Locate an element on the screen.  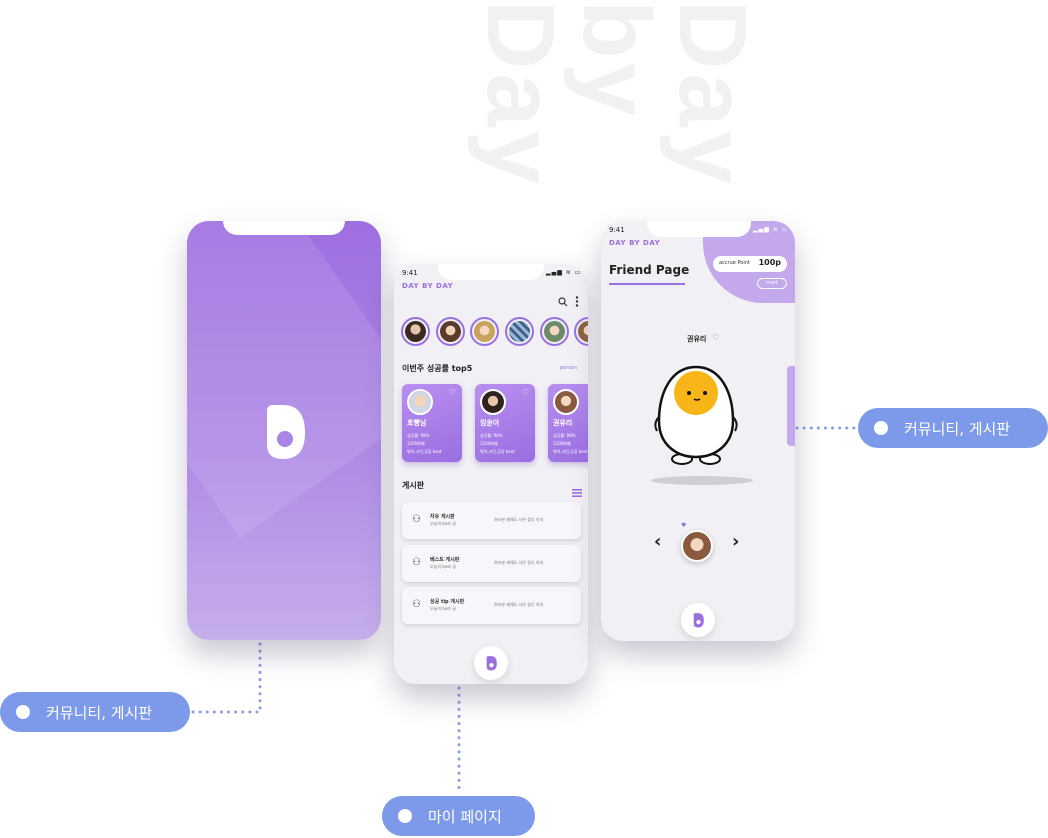
more-vertical-icon is located at coordinates (577, 299).